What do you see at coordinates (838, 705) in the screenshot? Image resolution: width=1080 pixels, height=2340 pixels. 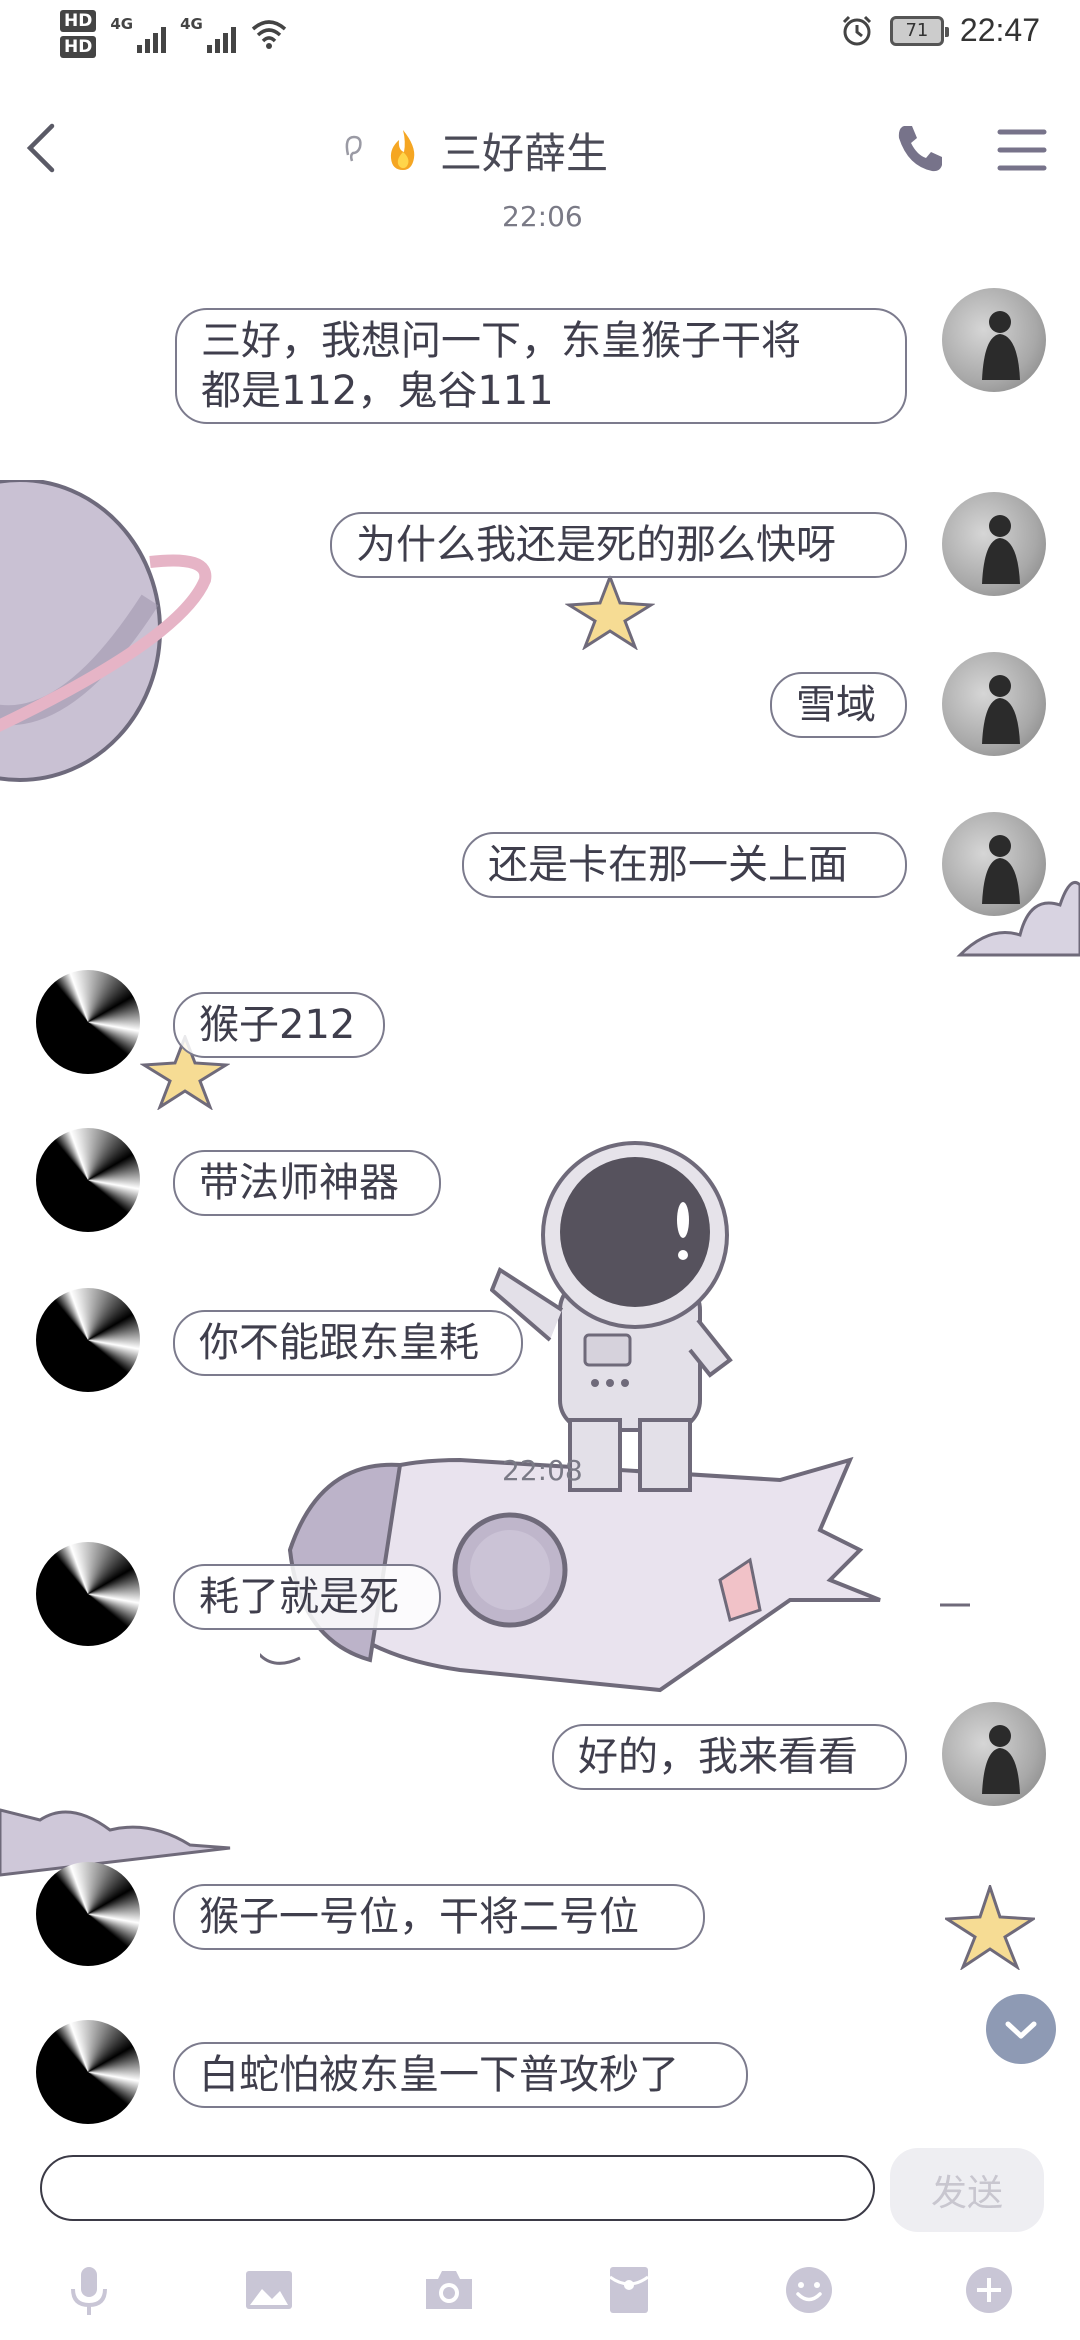 I see `message-bubble-sent: 雪域` at bounding box center [838, 705].